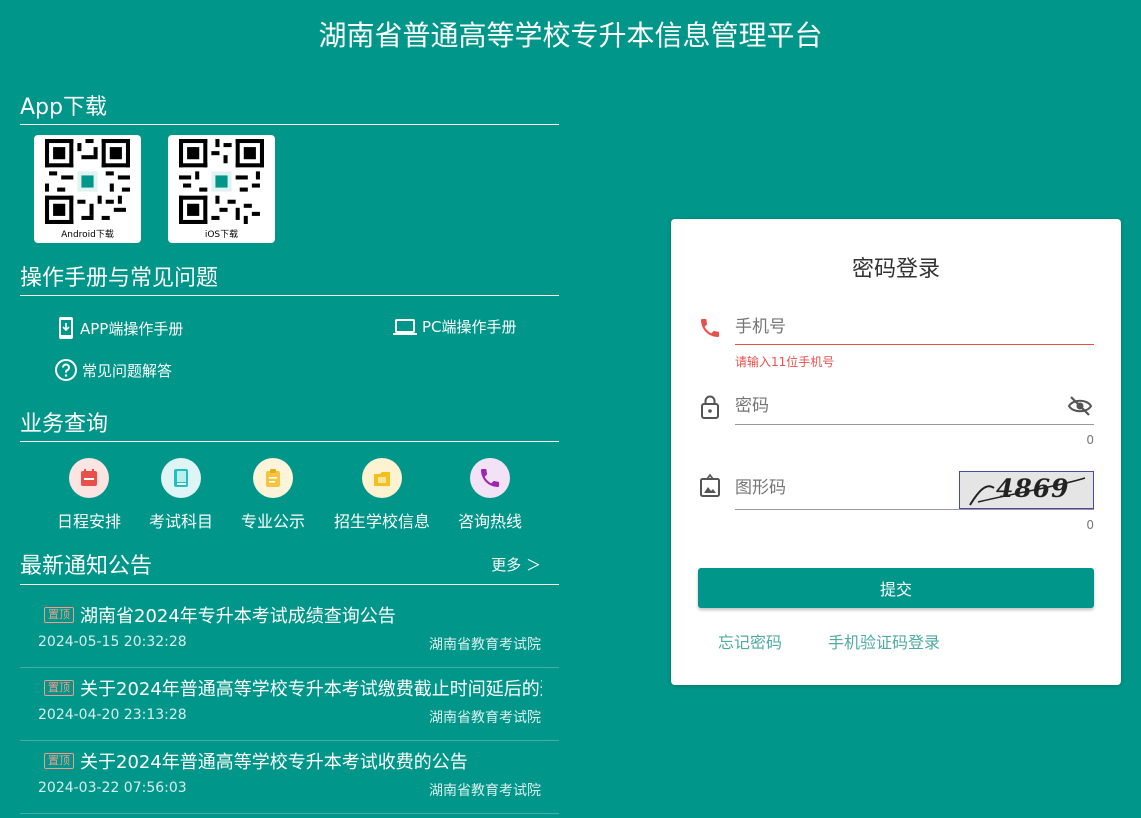 The height and width of the screenshot is (818, 1141). Describe the element at coordinates (66, 370) in the screenshot. I see `question-circle-icon` at that location.